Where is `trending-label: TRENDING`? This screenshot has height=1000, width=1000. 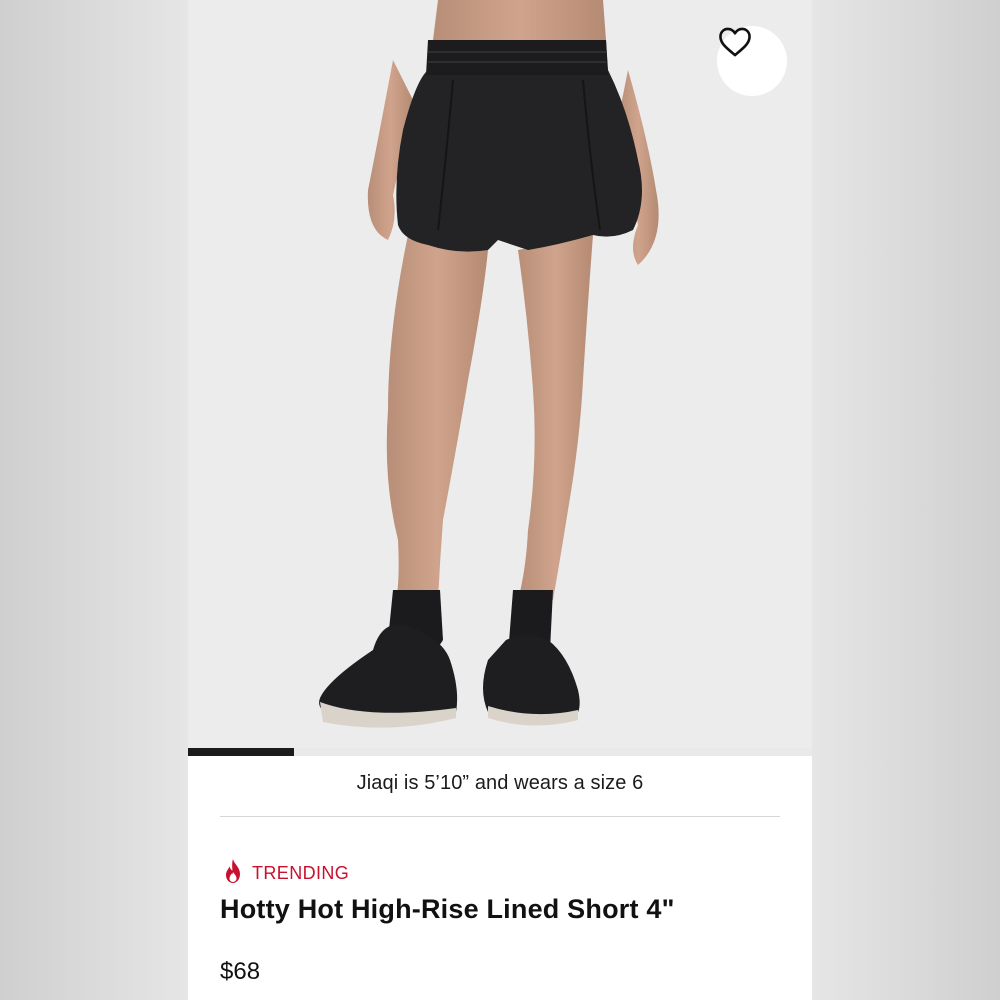
trending-label: TRENDING is located at coordinates (301, 873).